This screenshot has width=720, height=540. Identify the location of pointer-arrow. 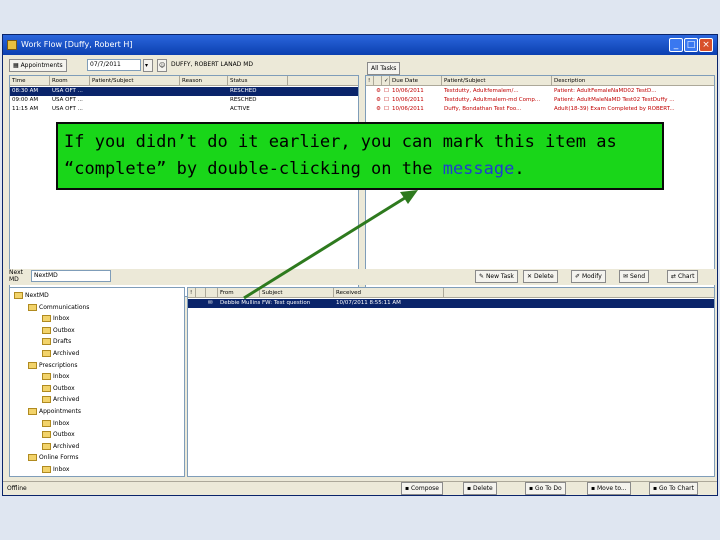
(330, 245).